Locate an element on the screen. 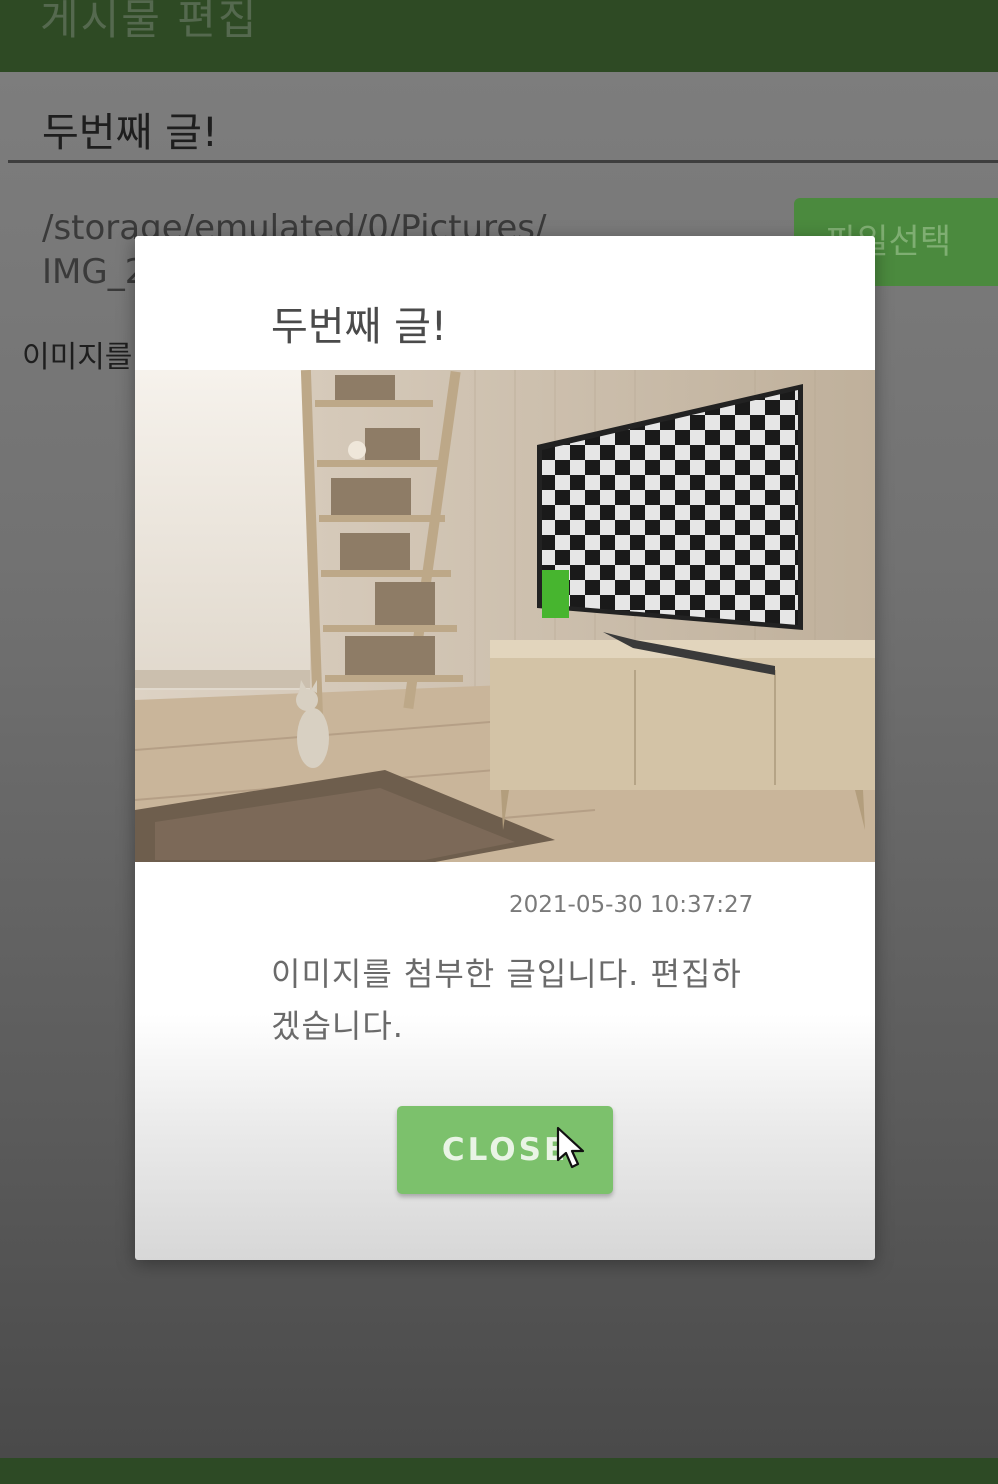 This screenshot has height=1484, width=998. title-underline is located at coordinates (503, 161).